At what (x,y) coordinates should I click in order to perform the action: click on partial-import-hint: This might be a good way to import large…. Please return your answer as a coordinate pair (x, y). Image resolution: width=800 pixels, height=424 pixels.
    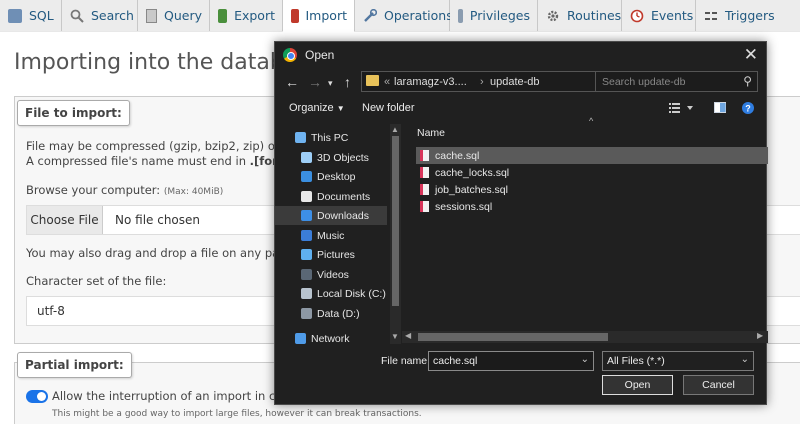
    Looking at the image, I should click on (237, 414).